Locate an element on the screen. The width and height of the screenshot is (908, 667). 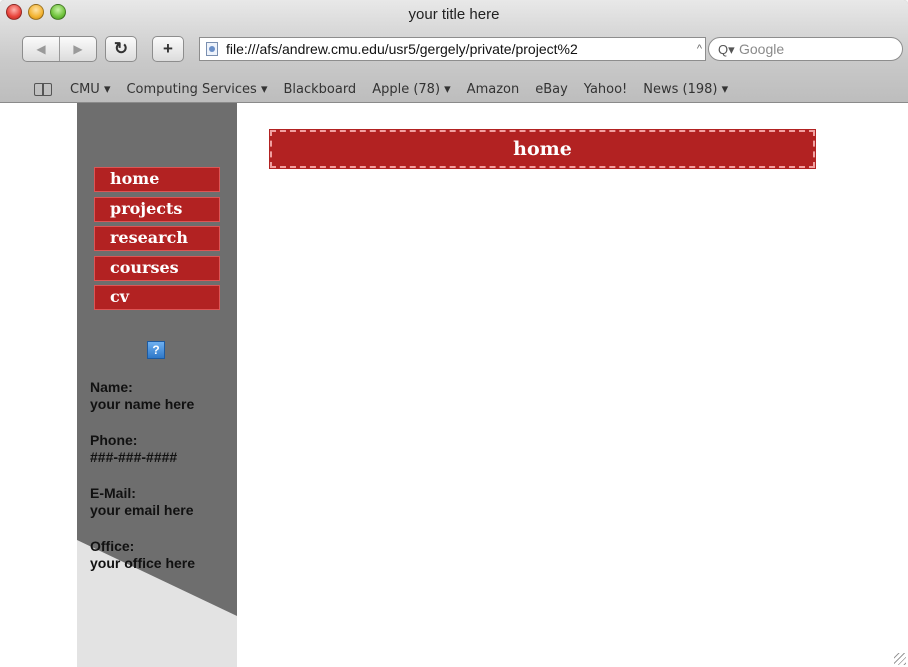
bookmarks-book-icon is located at coordinates (43, 89).